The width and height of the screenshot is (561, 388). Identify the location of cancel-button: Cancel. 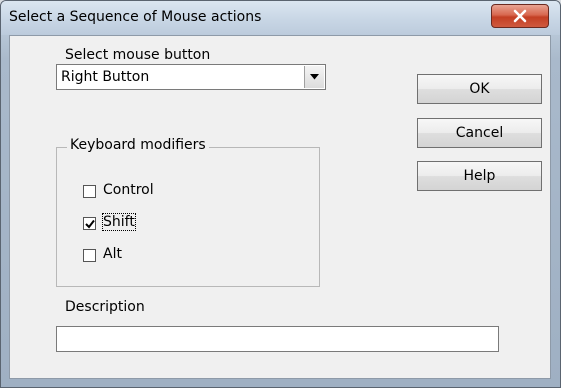
(479, 133).